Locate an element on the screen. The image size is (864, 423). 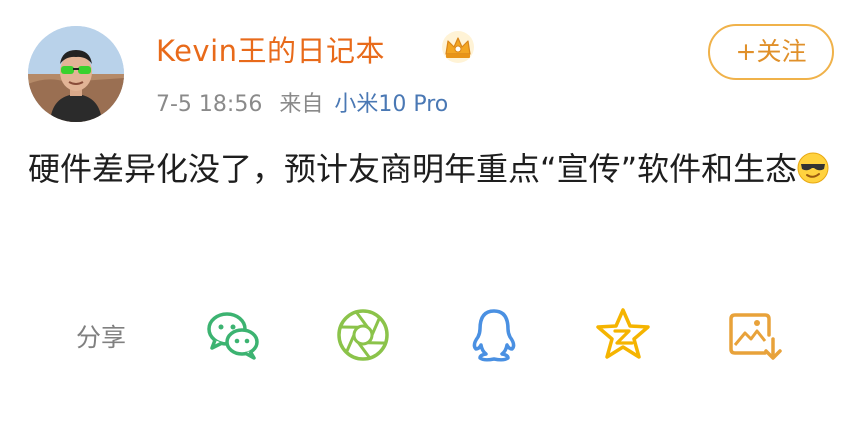
qzone-icon is located at coordinates (623, 335).